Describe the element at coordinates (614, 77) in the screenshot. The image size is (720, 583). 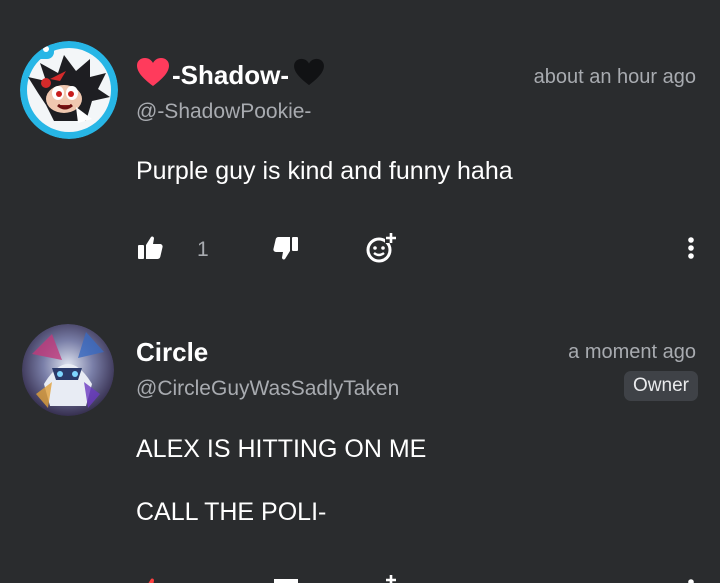
I see `timestamp: about an hour ago` at that location.